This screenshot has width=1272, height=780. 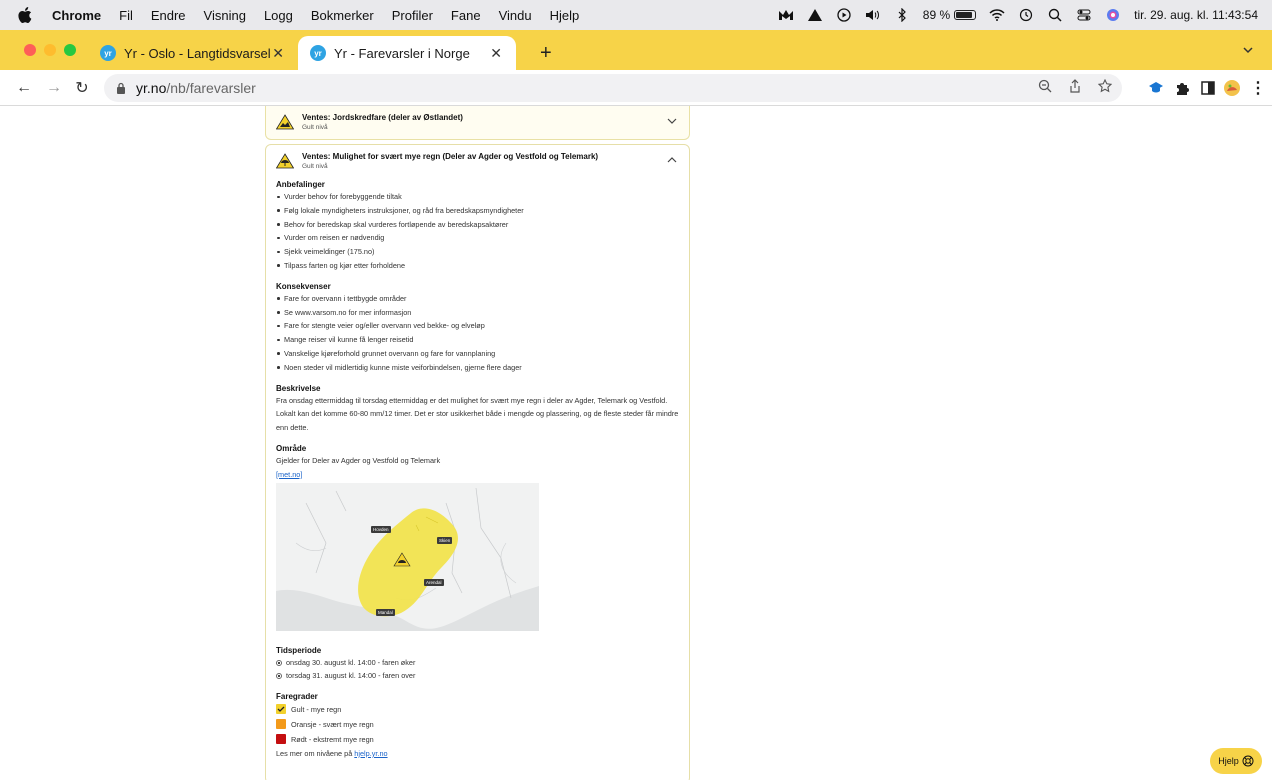 I want to click on clock: tir. 29. aug. kl. 11:43:54, so click(x=1196, y=15).